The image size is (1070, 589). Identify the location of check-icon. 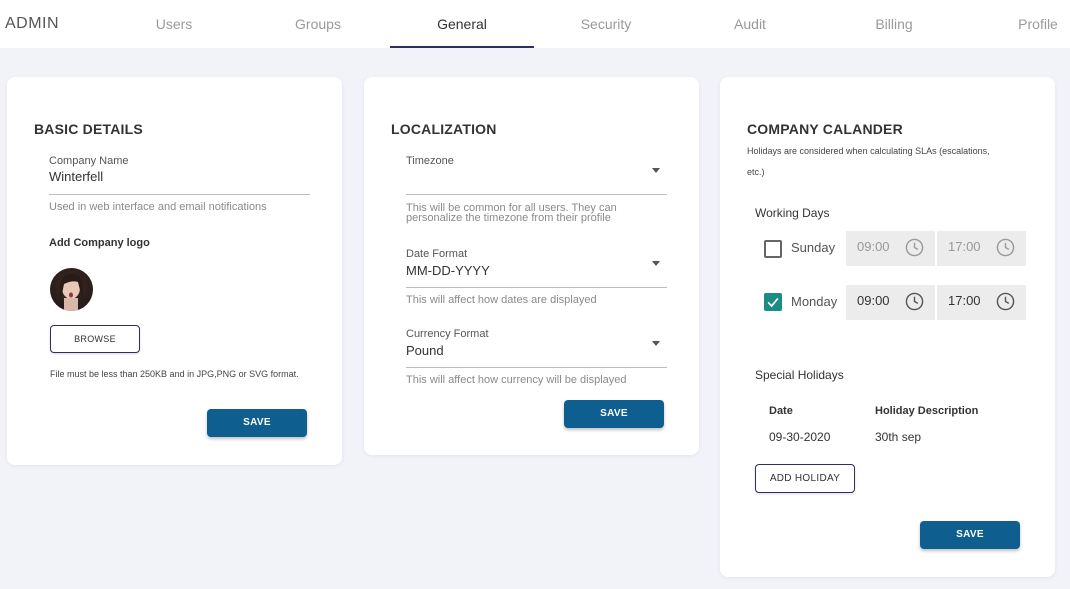
(773, 302).